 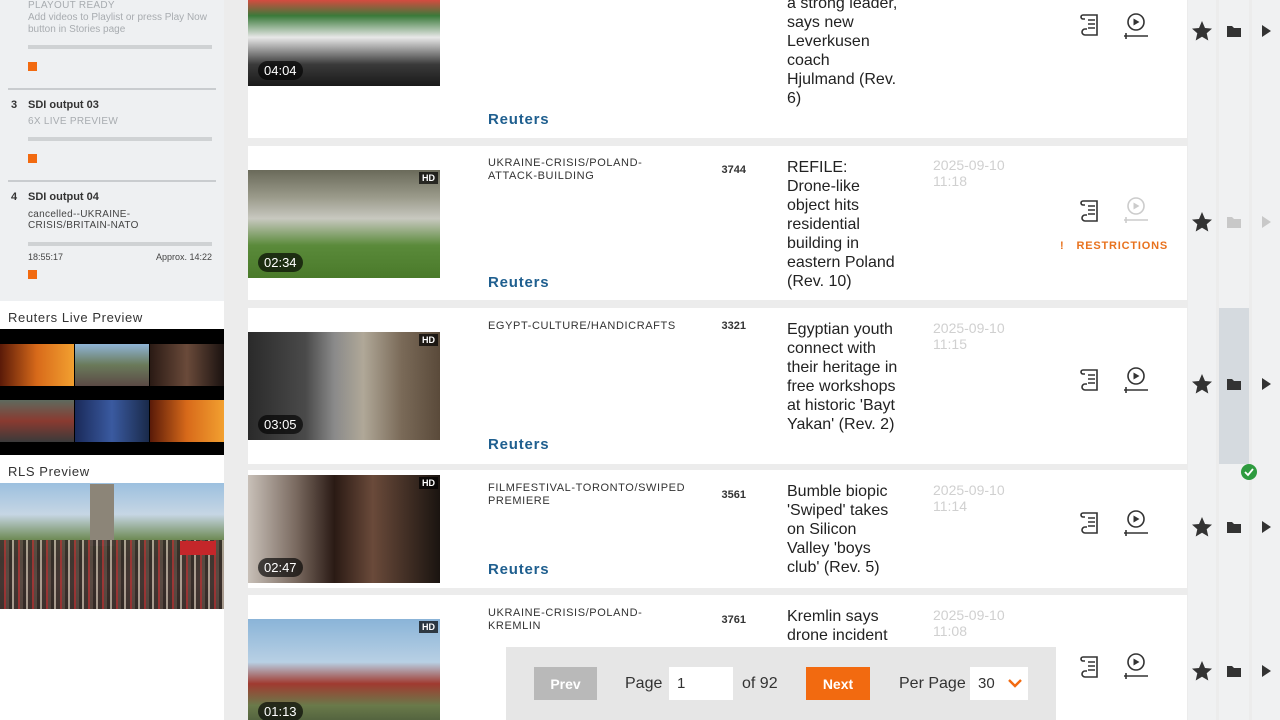 I want to click on restrictions-warning: ! RESTRICTIONS, so click(x=1114, y=246).